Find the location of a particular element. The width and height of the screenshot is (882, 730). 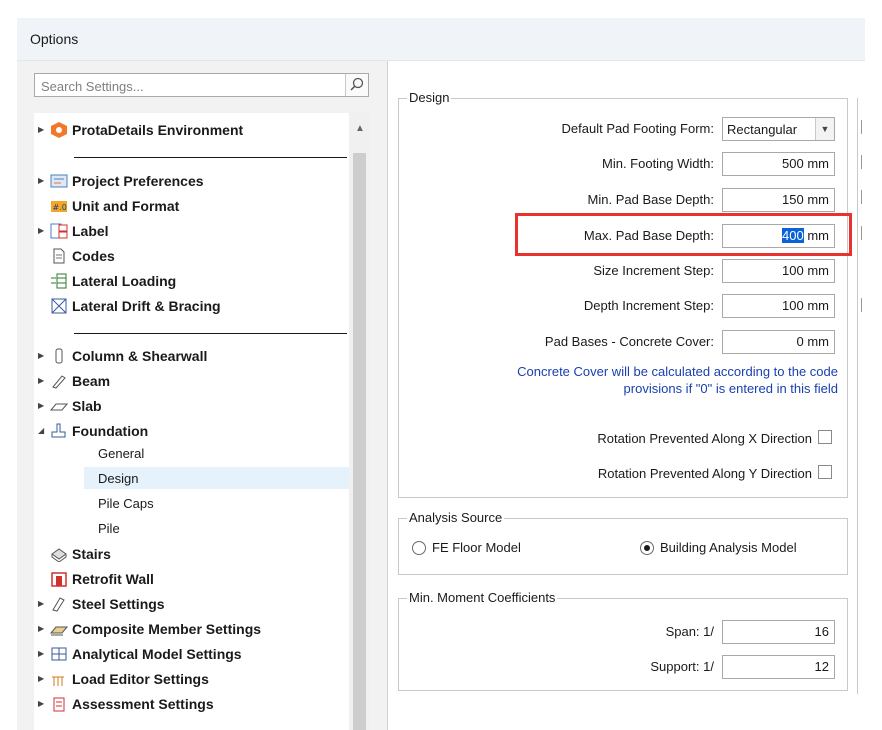

search-input is located at coordinates (191, 86).